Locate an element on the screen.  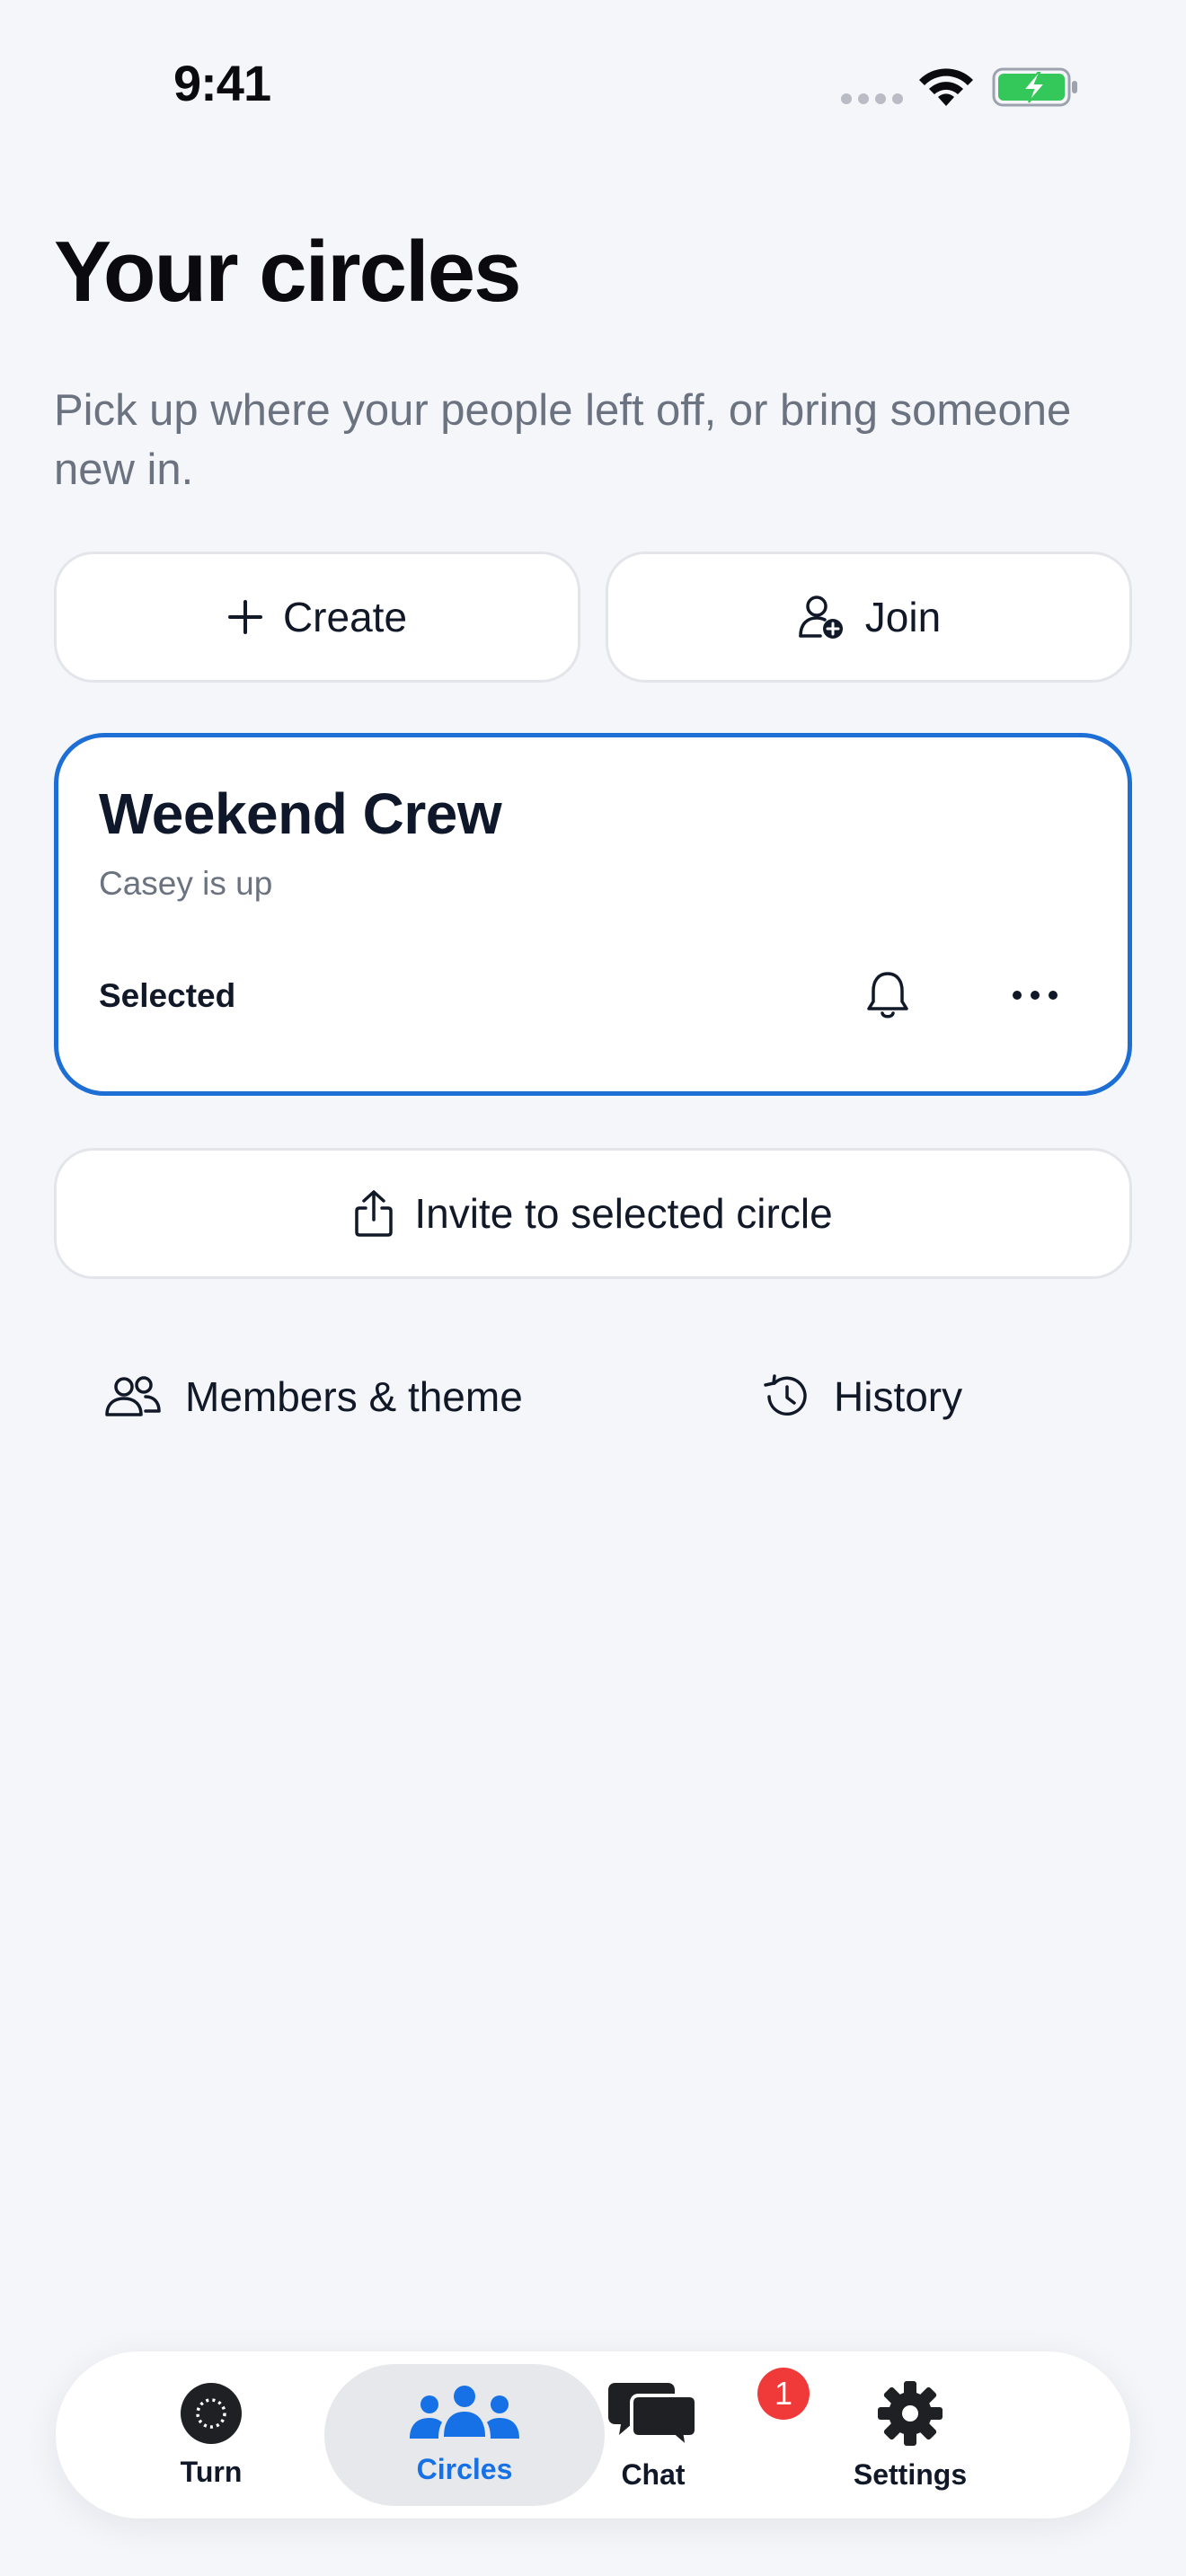
create-button: Create is located at coordinates (317, 617).